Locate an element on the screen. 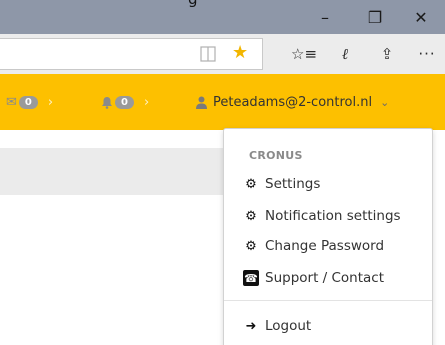 The width and height of the screenshot is (445, 345). menu-item-notification-settings: ⚙ Notification settings is located at coordinates (322, 216).